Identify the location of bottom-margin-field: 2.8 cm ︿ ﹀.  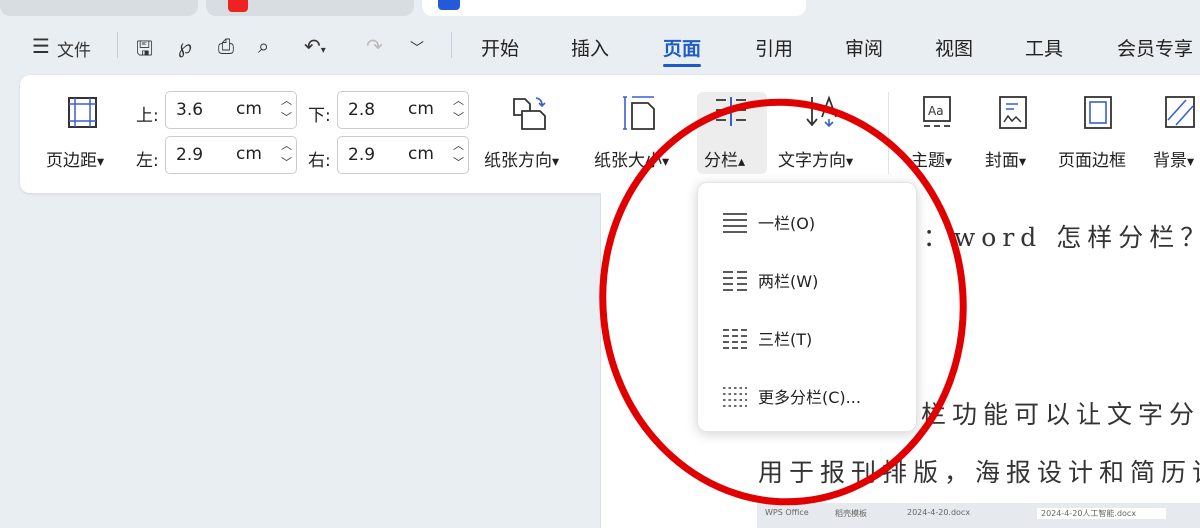
(403, 110).